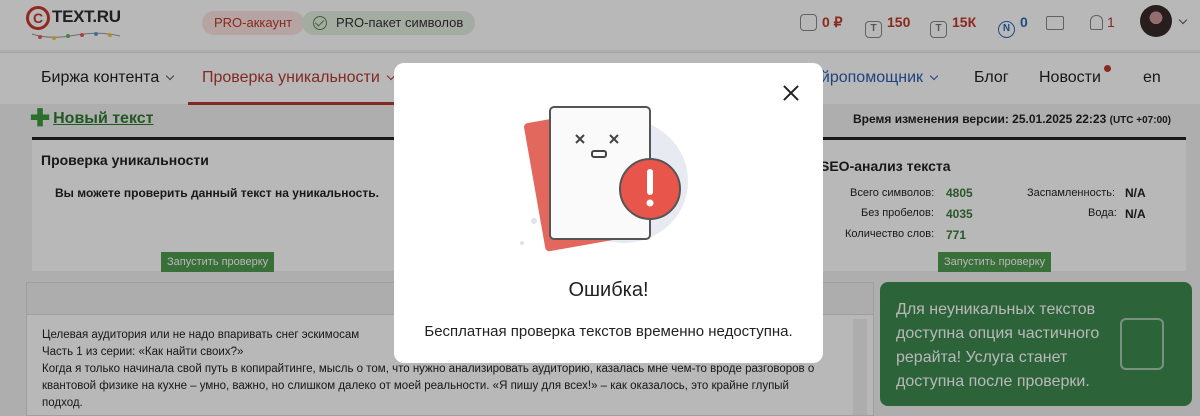 The width and height of the screenshot is (1200, 416). What do you see at coordinates (604, 179) in the screenshot?
I see `error-document-illustration` at bounding box center [604, 179].